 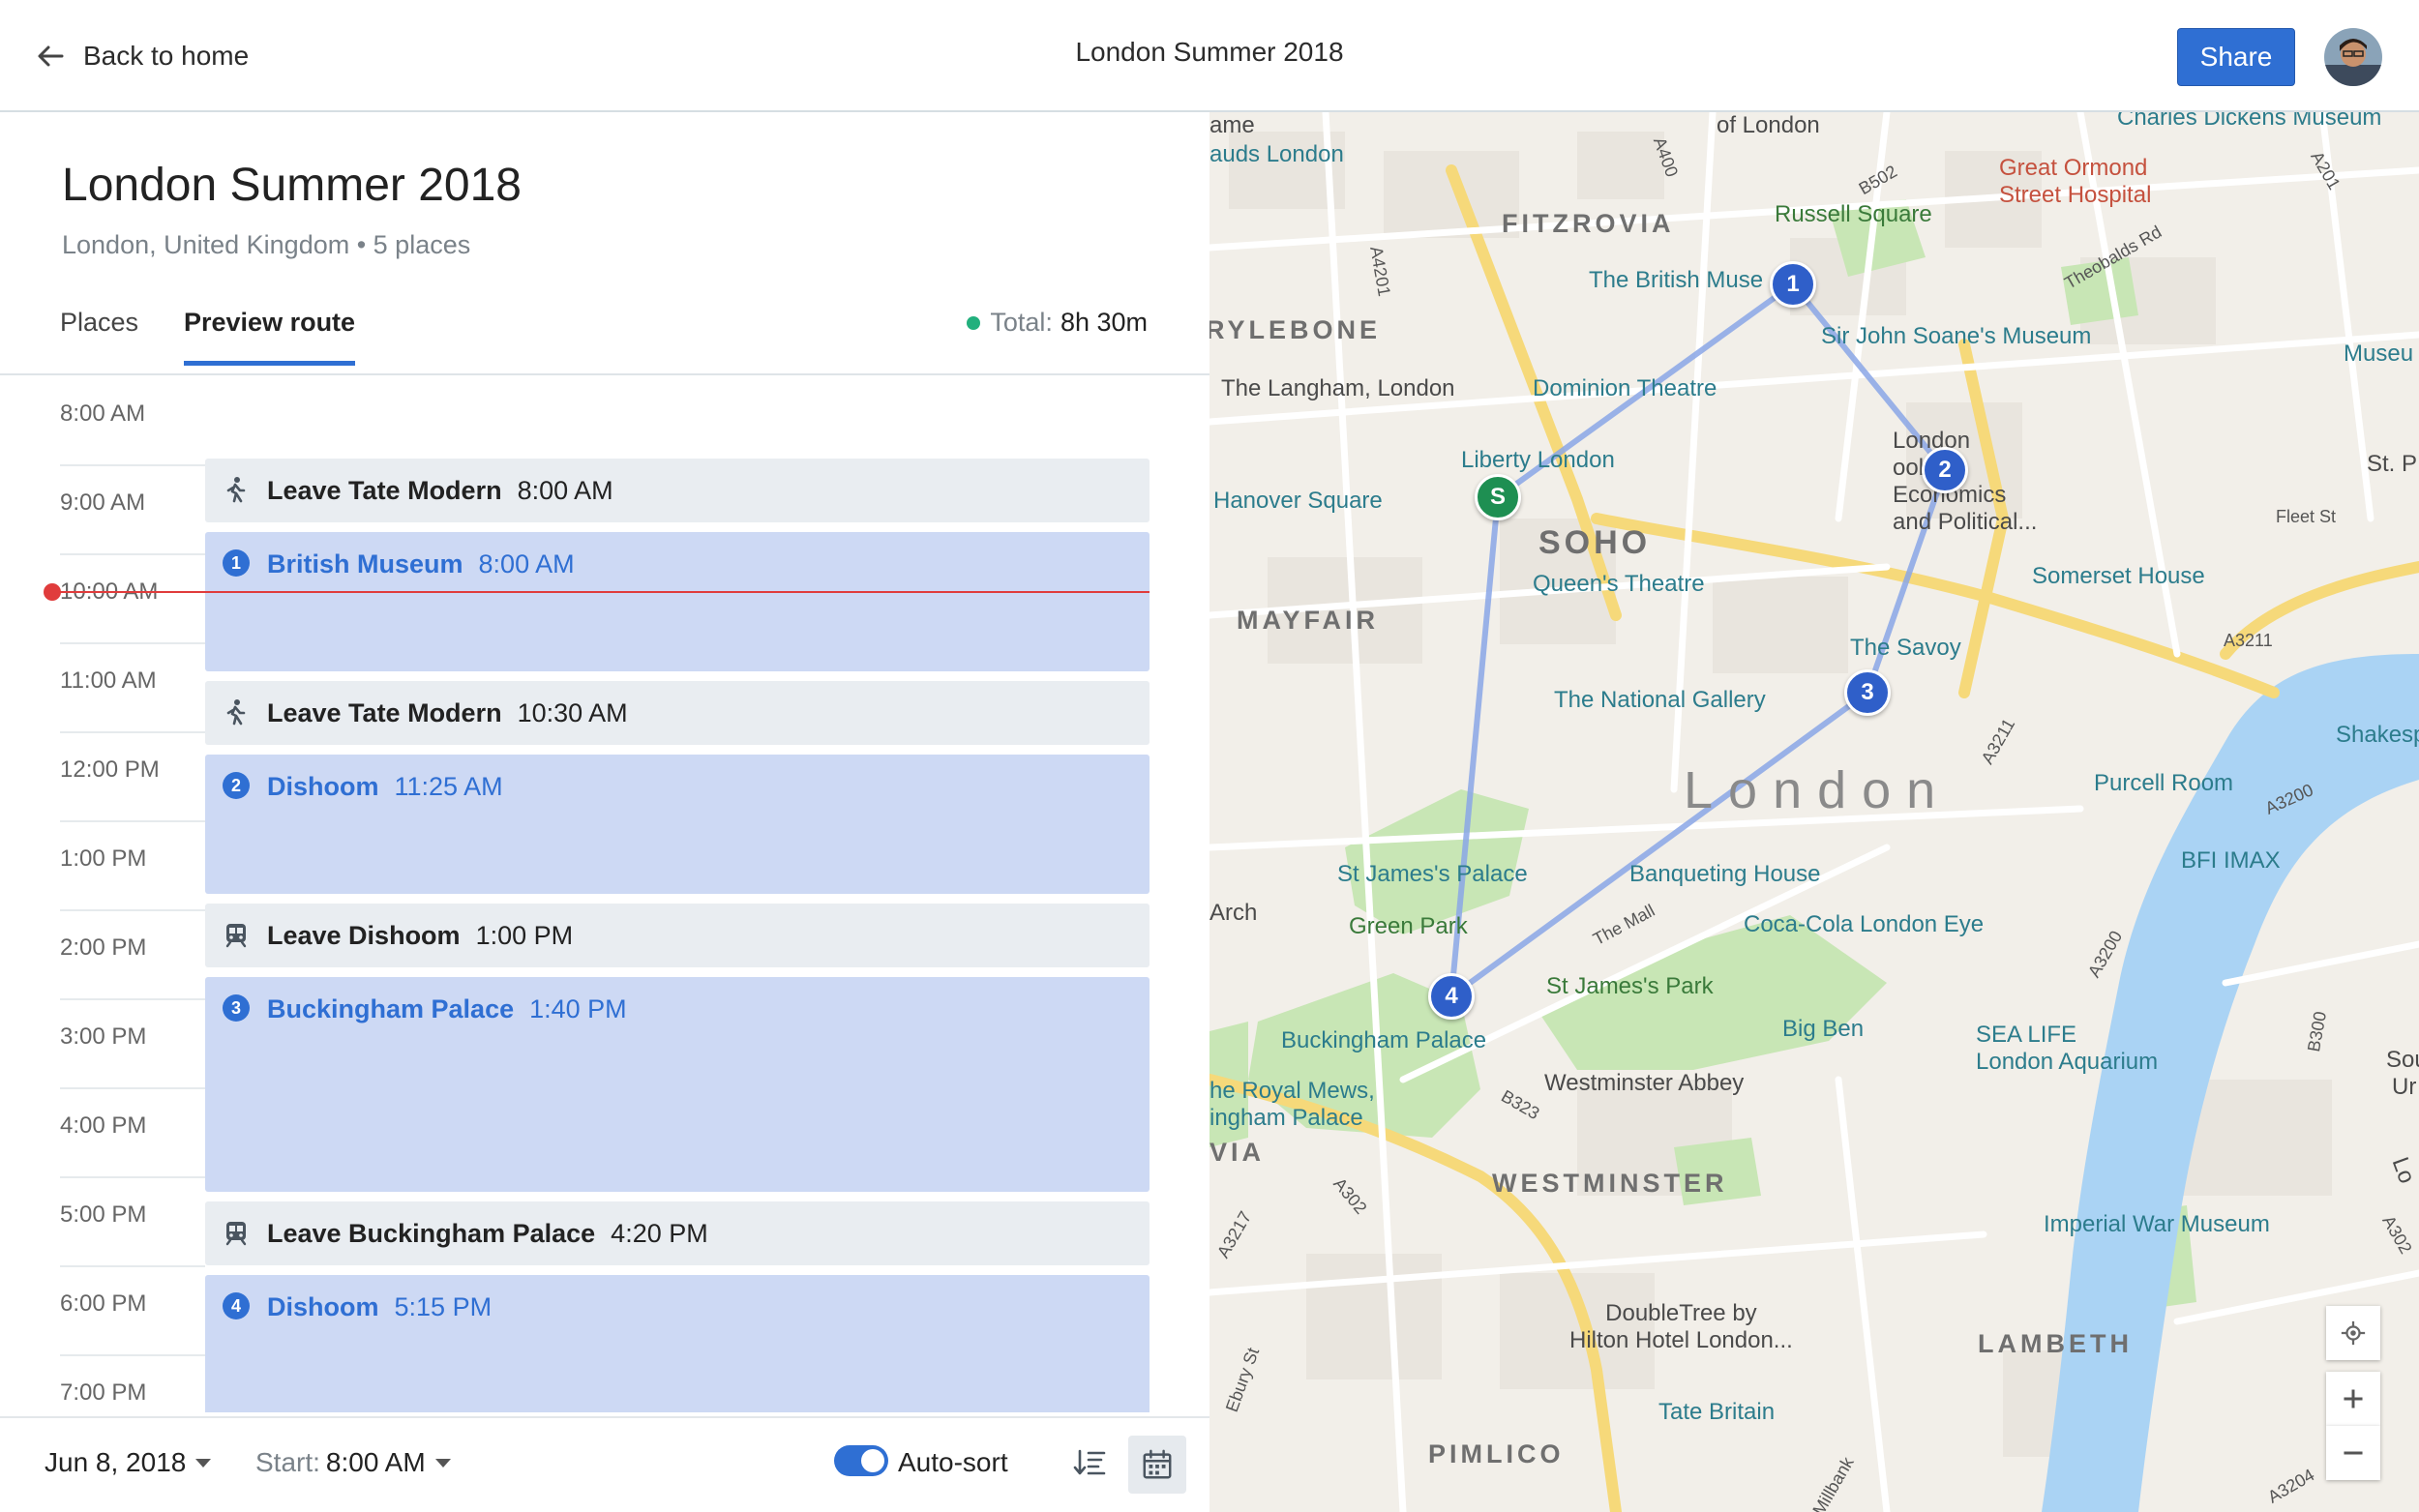 I want to click on route-marker-1: 1, so click(x=1793, y=284).